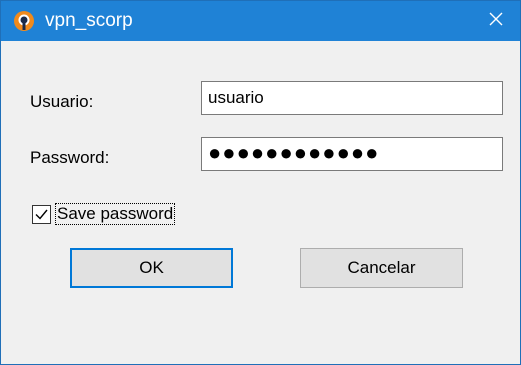  I want to click on password-field: ●●●●●●●●●●●●, so click(352, 154).